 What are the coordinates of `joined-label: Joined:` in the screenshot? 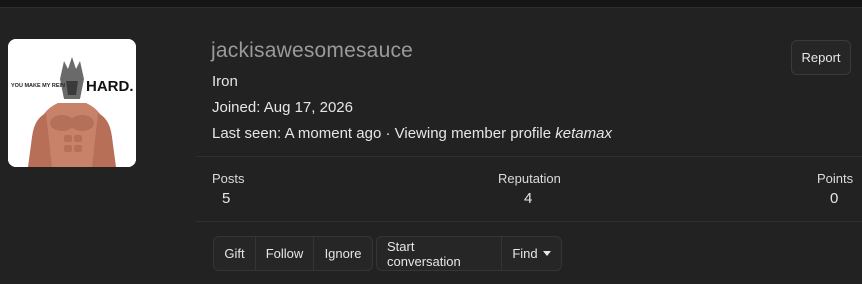 It's located at (236, 107).